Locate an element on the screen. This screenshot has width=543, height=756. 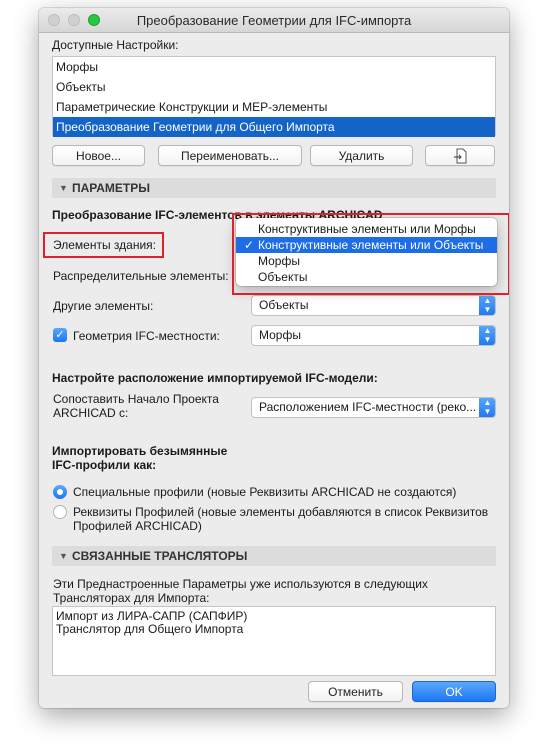
unnamed-profiles-heading-line1: Импортировать безымянные is located at coordinates (140, 451).